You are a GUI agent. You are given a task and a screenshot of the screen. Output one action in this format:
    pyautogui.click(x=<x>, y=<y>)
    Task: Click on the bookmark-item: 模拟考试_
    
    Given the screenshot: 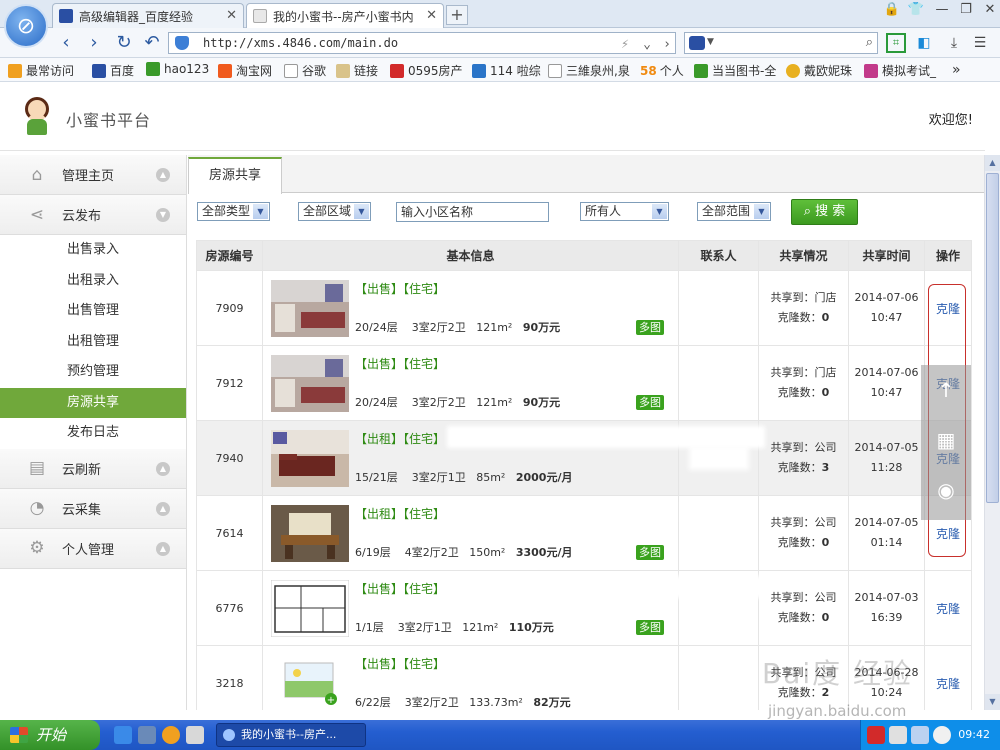 What is the action you would take?
    pyautogui.click(x=900, y=70)
    